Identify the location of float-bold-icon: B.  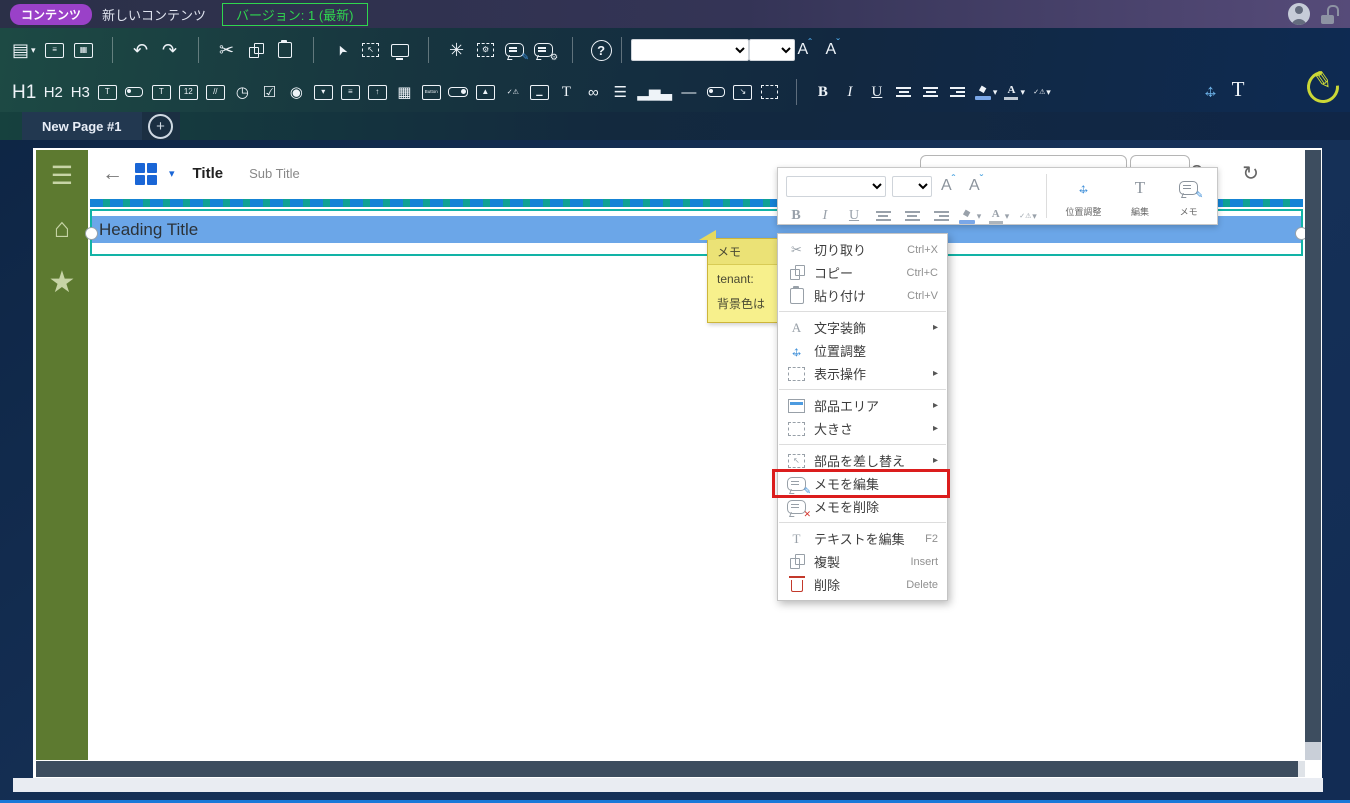
(796, 216).